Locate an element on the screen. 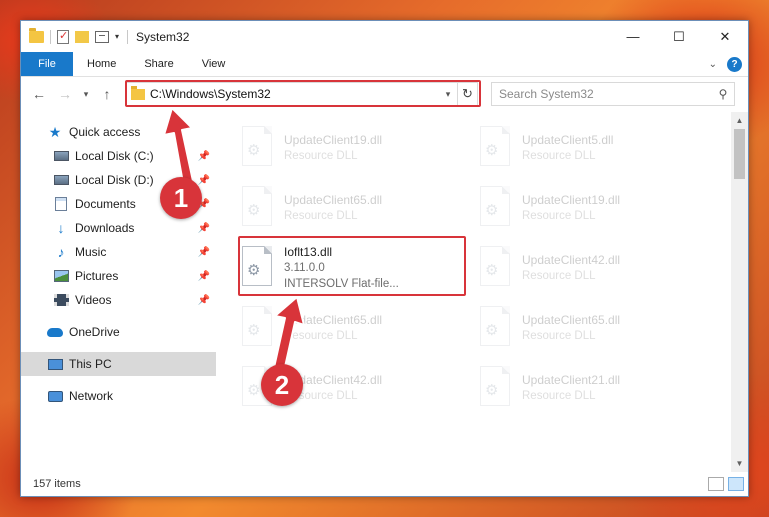  toolbar-divider is located at coordinates (50, 36).